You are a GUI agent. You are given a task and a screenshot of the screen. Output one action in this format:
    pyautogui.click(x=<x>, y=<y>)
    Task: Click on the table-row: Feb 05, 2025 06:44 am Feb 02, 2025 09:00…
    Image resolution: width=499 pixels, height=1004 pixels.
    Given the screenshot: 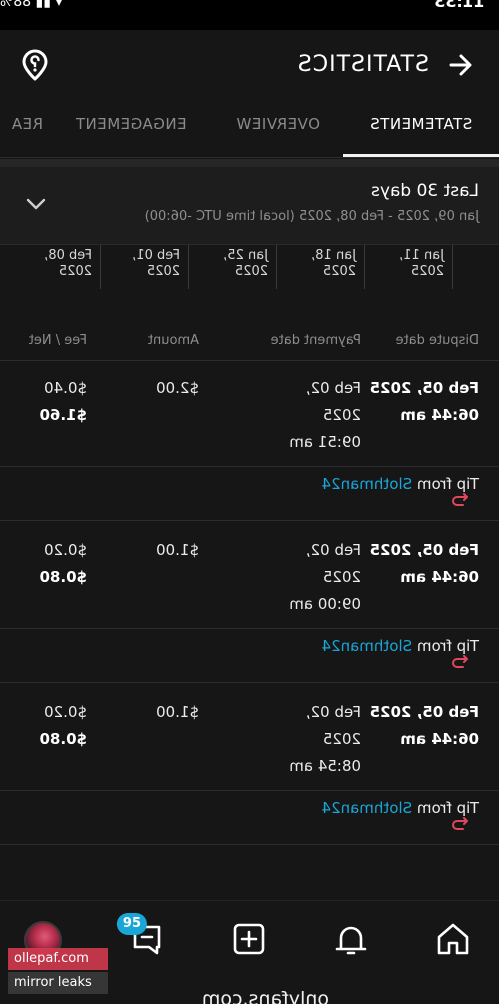 What is the action you would take?
    pyautogui.click(x=249, y=575)
    